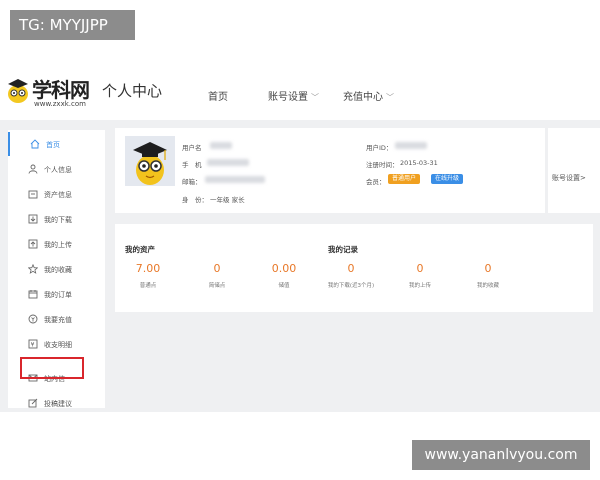 This screenshot has height=480, width=600. I want to click on page-title: 个人中心, so click(132, 91).